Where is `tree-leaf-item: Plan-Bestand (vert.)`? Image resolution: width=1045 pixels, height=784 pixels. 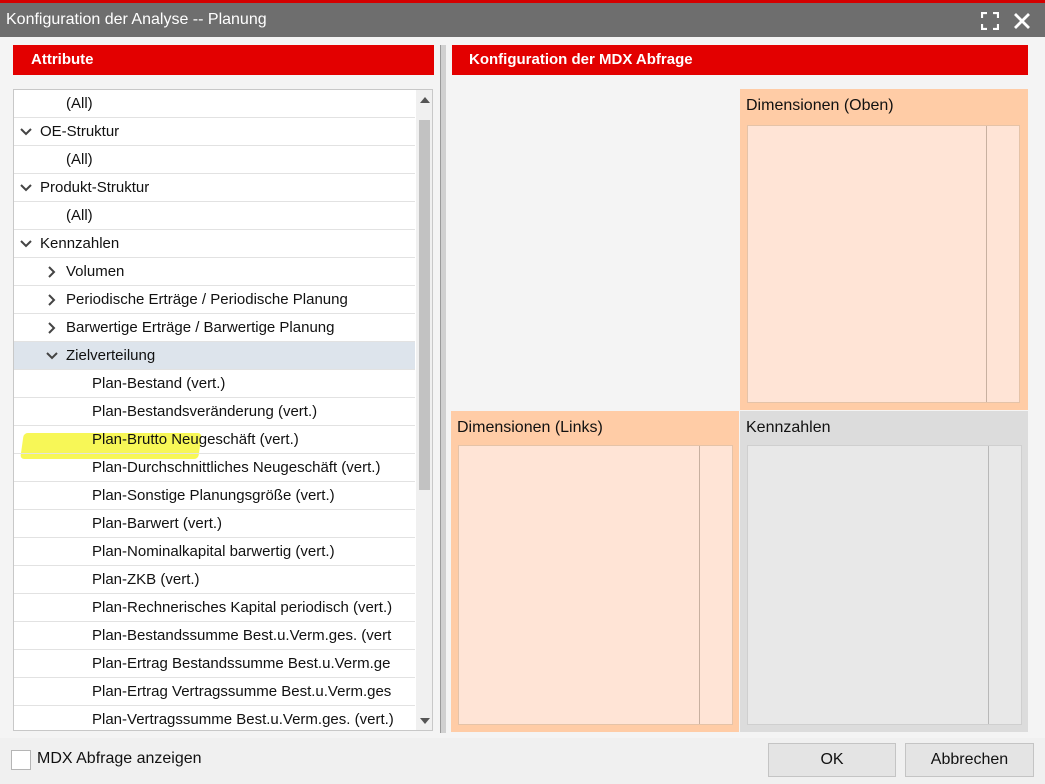 tree-leaf-item: Plan-Bestand (vert.) is located at coordinates (214, 384).